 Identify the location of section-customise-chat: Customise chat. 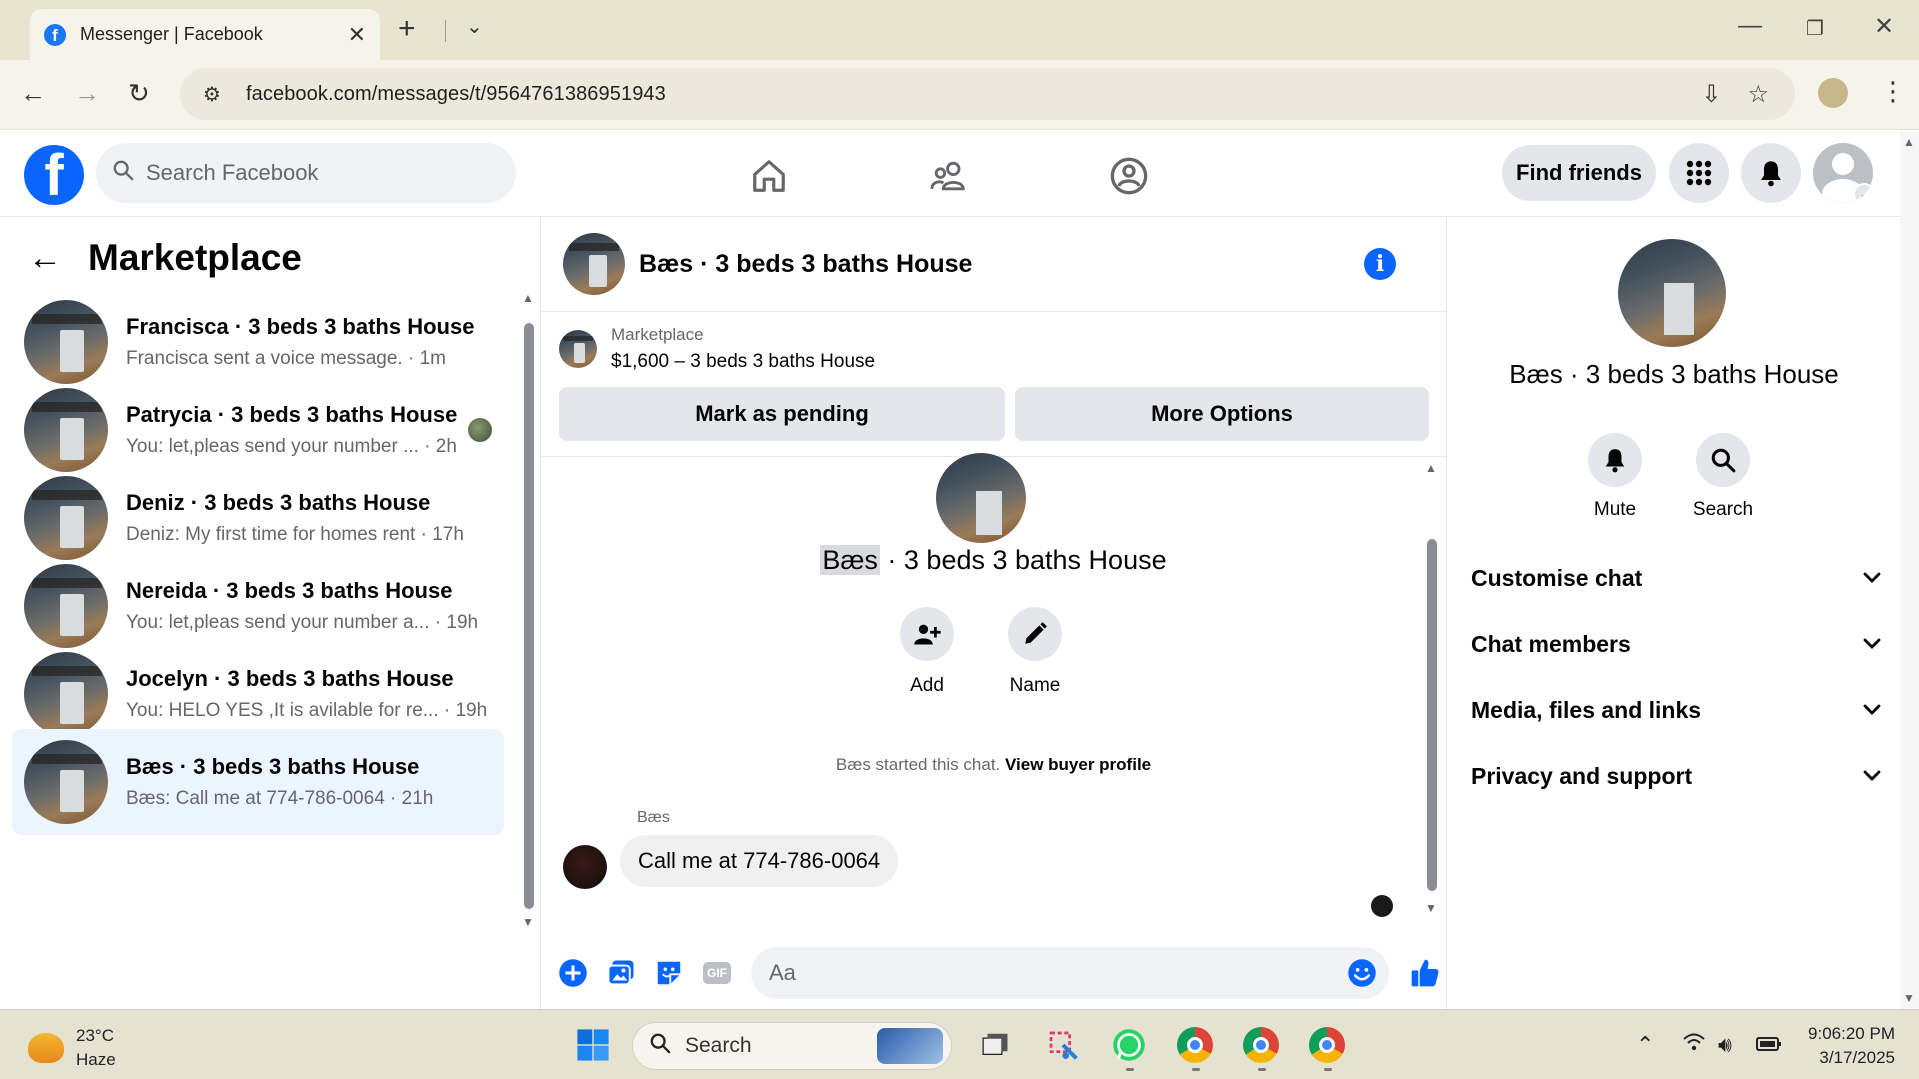
(1676, 578).